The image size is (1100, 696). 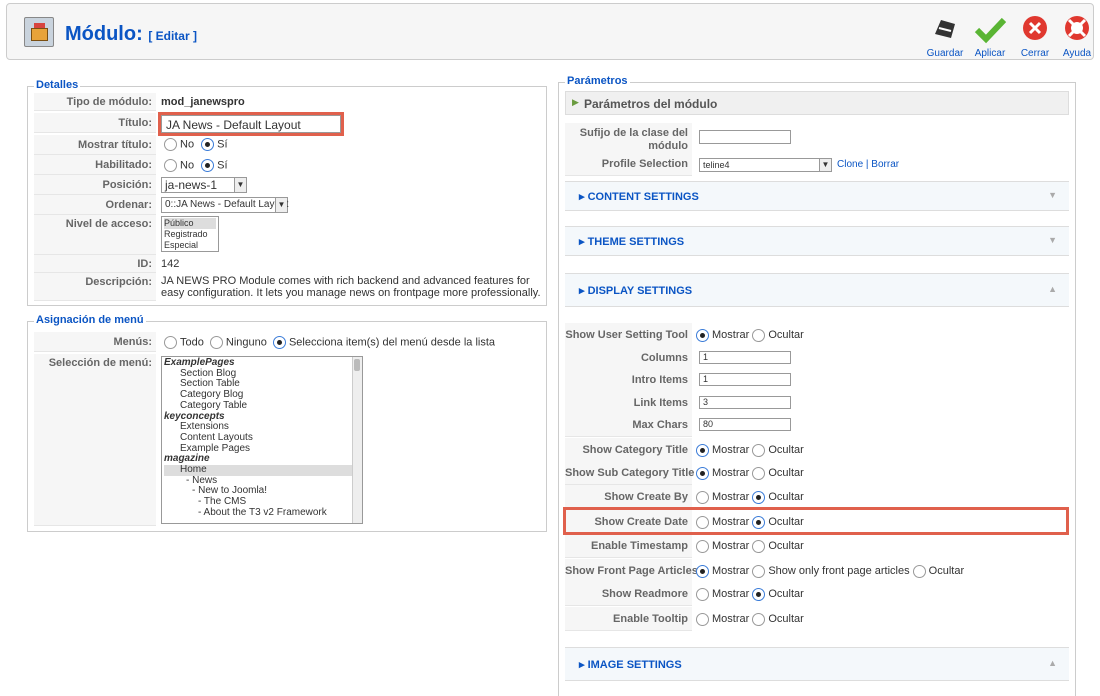 What do you see at coordinates (945, 35) in the screenshot?
I see `save-button: Guardar` at bounding box center [945, 35].